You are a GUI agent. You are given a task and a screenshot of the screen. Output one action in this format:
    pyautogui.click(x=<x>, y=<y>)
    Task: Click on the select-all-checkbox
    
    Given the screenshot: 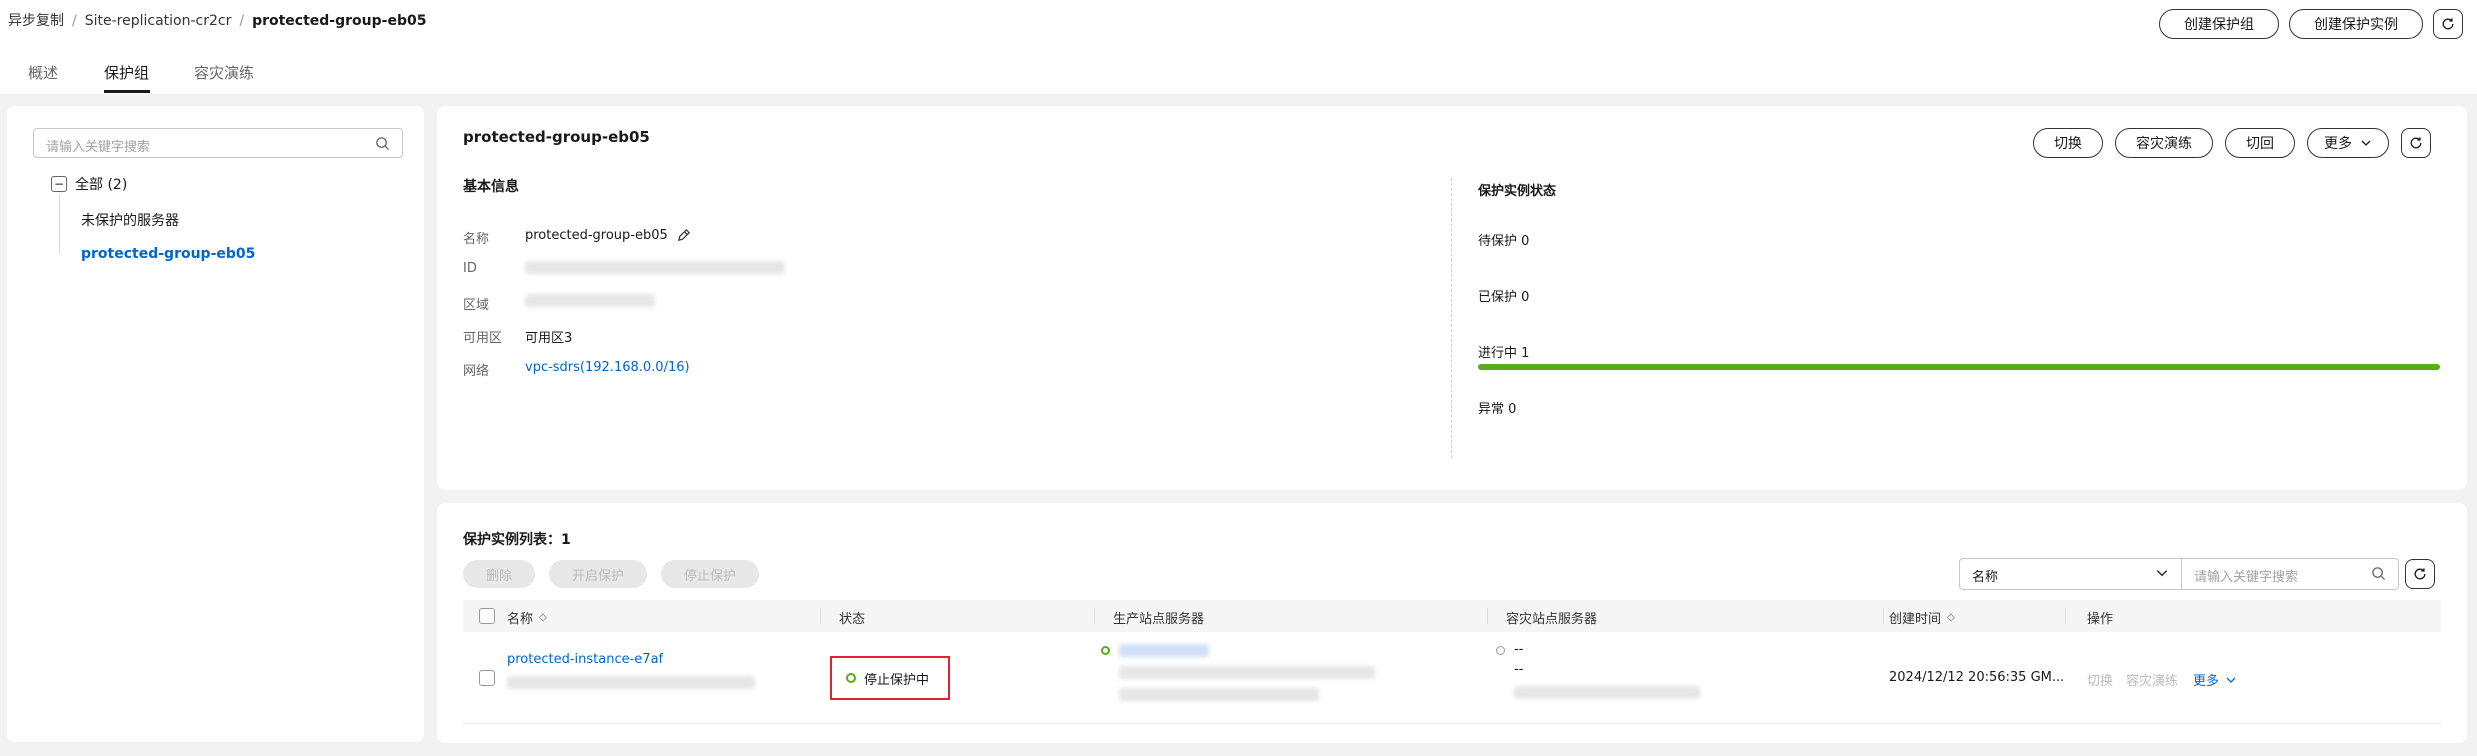 What is the action you would take?
    pyautogui.click(x=487, y=616)
    